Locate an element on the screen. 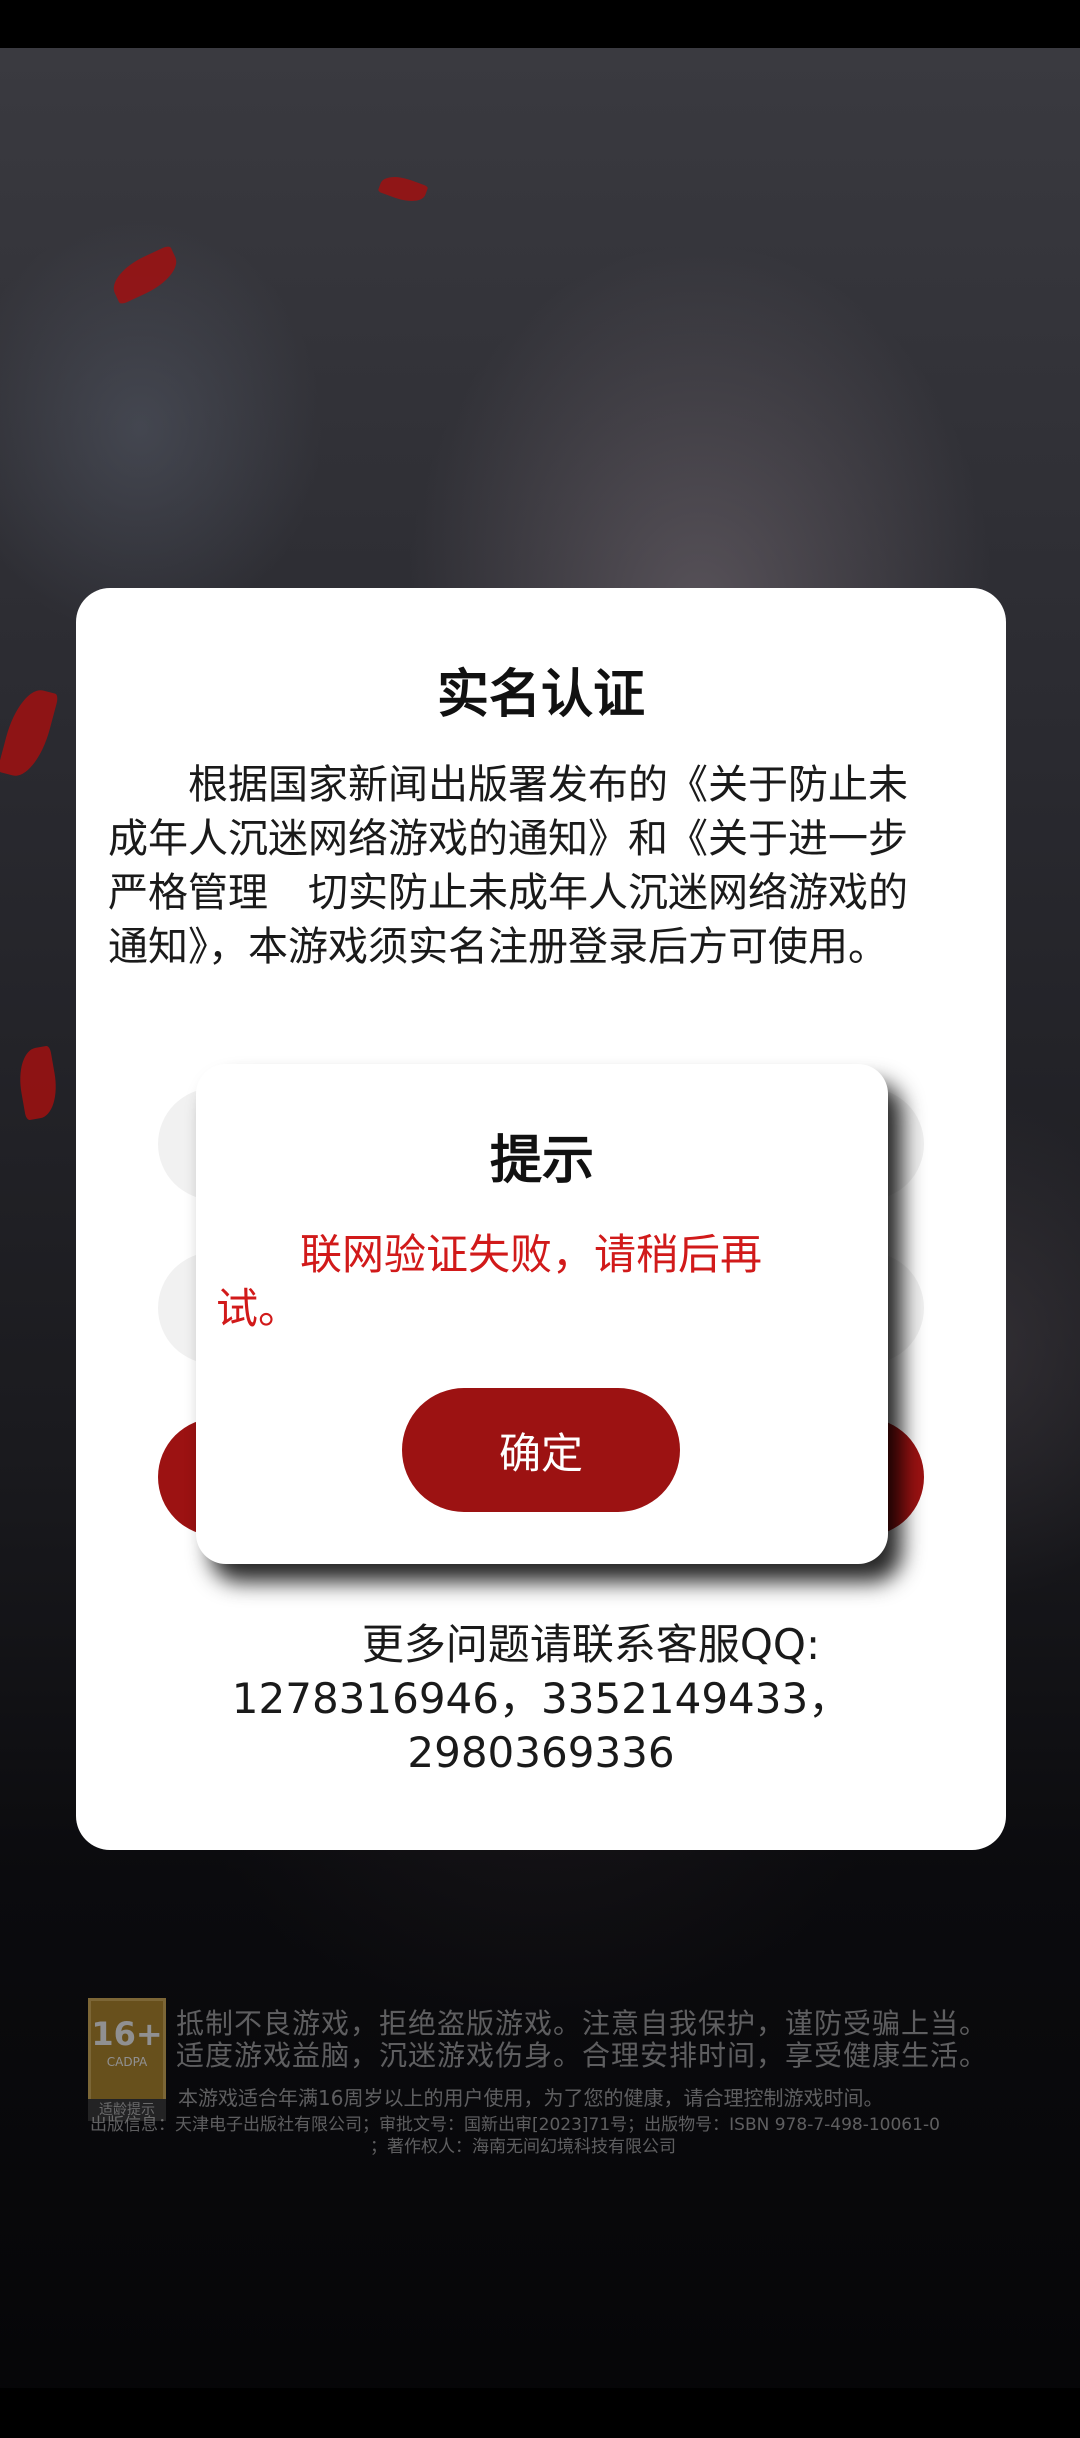  copyright-info: ；著作权人：海南无间幻境科技有限公司 is located at coordinates (523, 2147).